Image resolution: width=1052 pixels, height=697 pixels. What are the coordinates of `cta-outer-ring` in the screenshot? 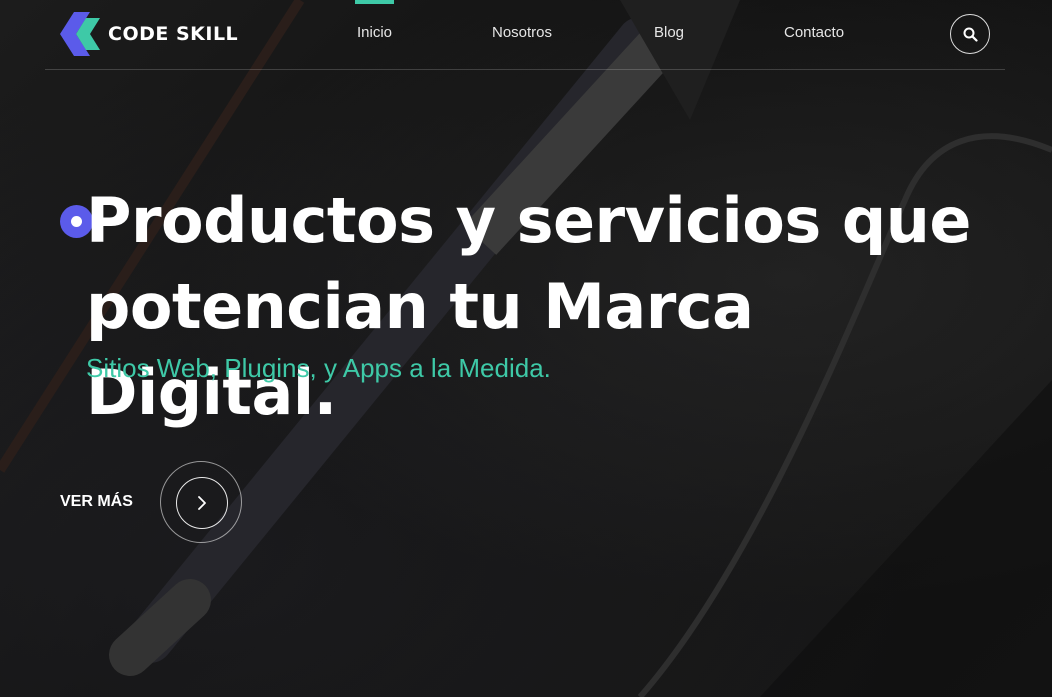 It's located at (201, 502).